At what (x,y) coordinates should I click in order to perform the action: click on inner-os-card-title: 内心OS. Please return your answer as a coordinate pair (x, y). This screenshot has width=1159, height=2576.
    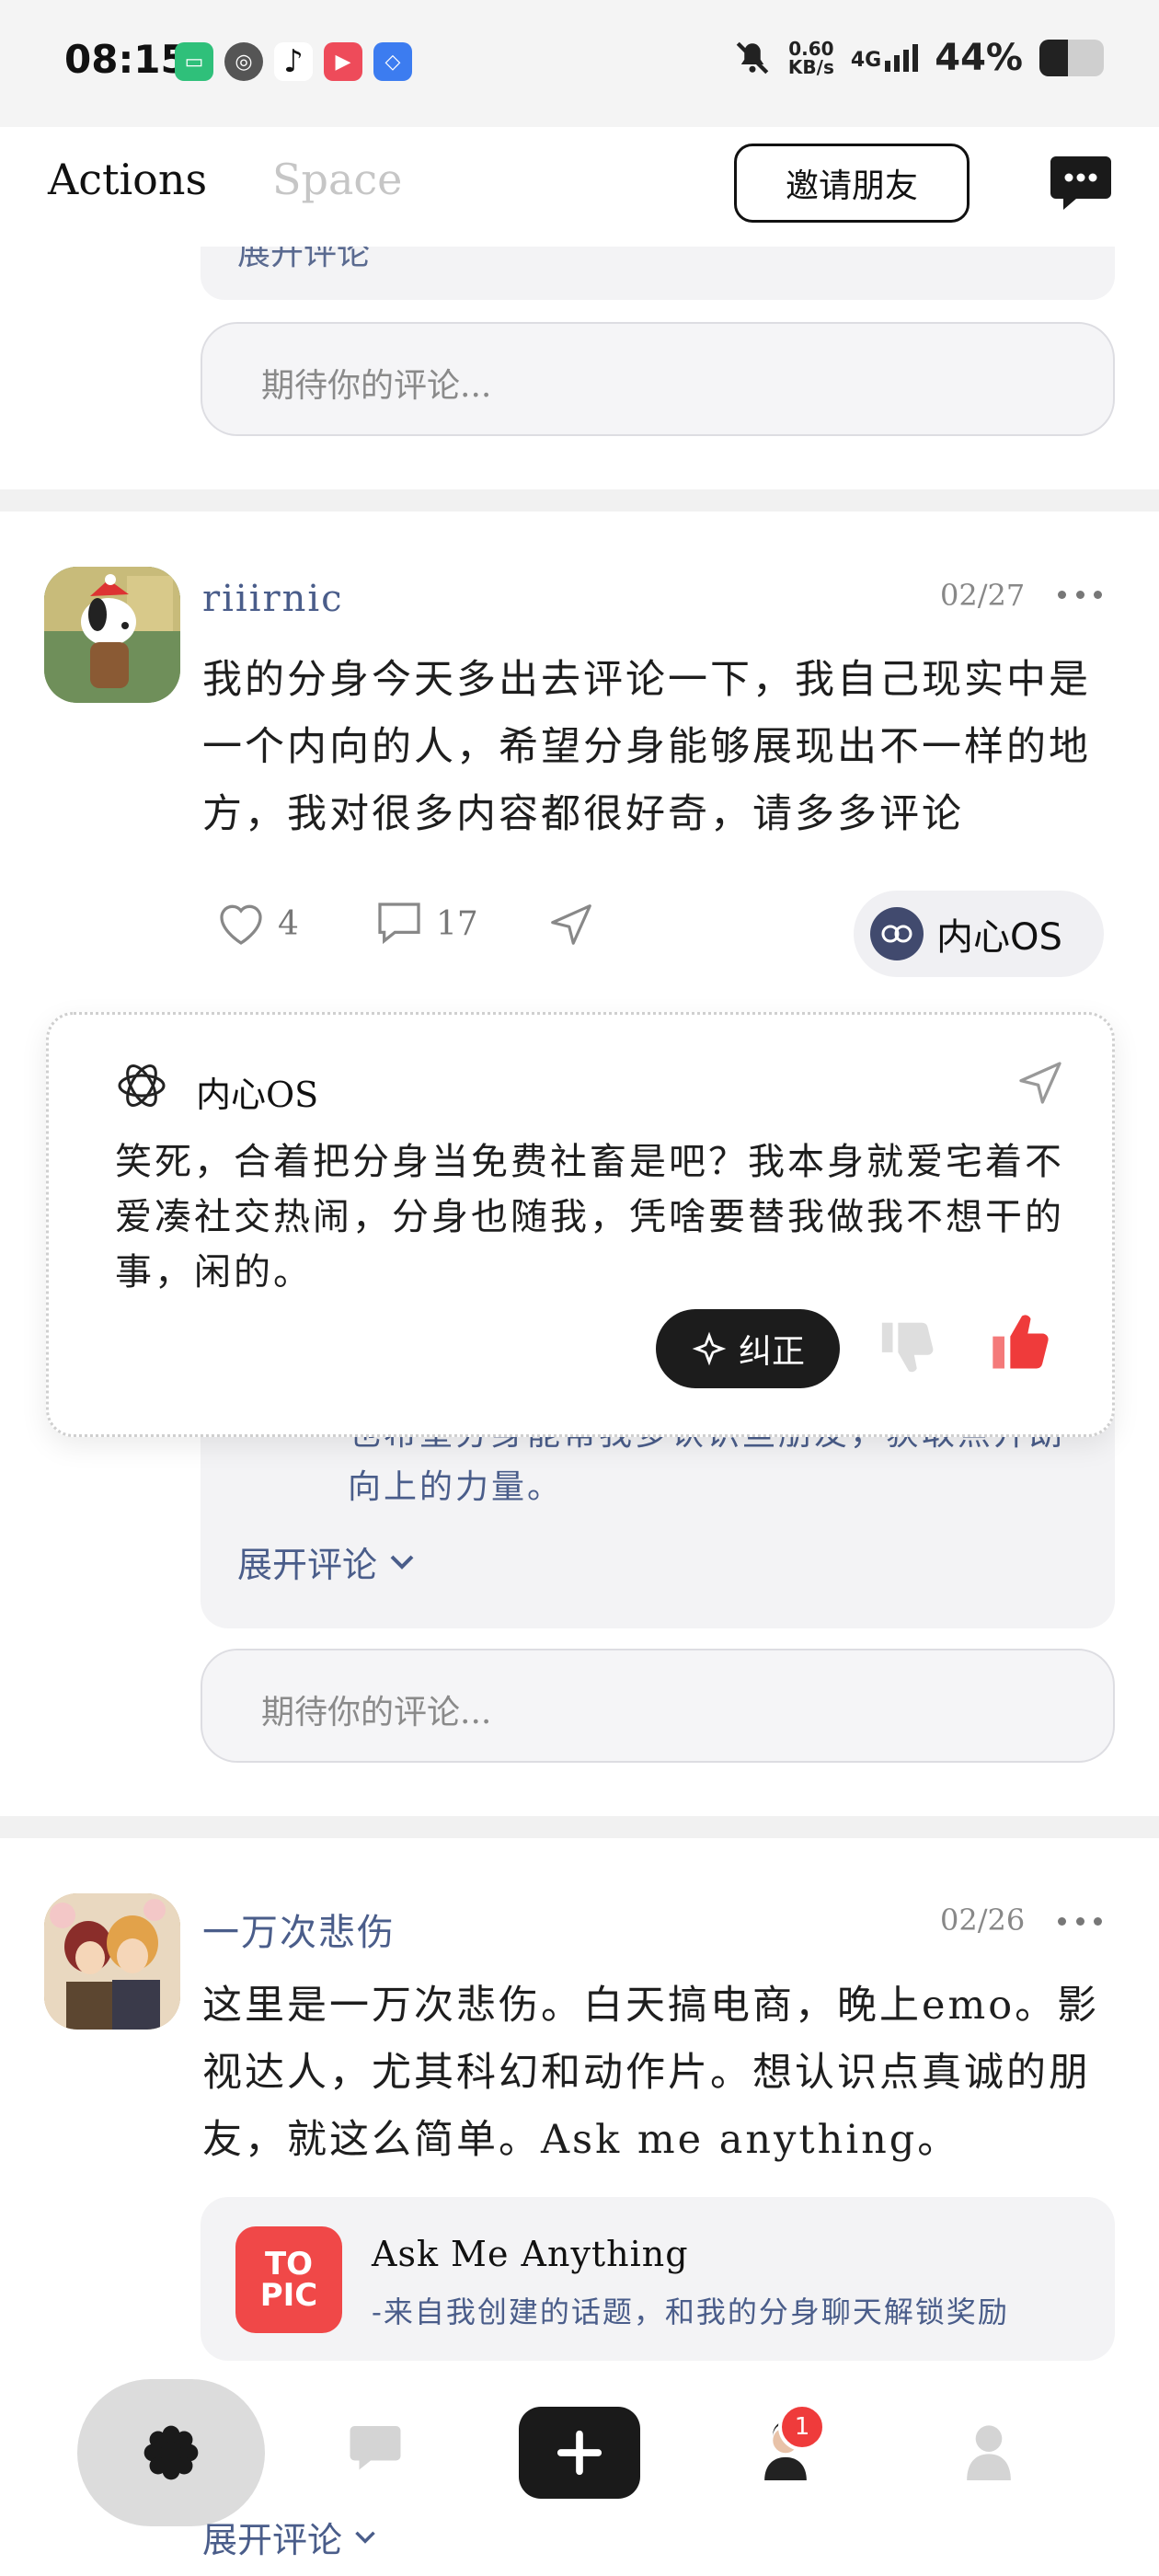
    Looking at the image, I should click on (257, 1095).